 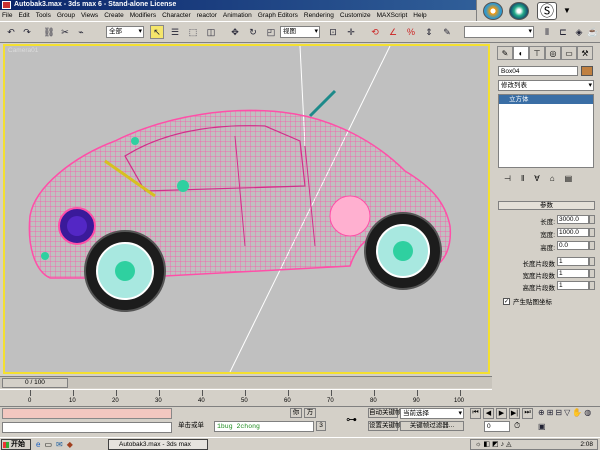 I want to click on length-input: 3000.0, so click(x=573, y=219).